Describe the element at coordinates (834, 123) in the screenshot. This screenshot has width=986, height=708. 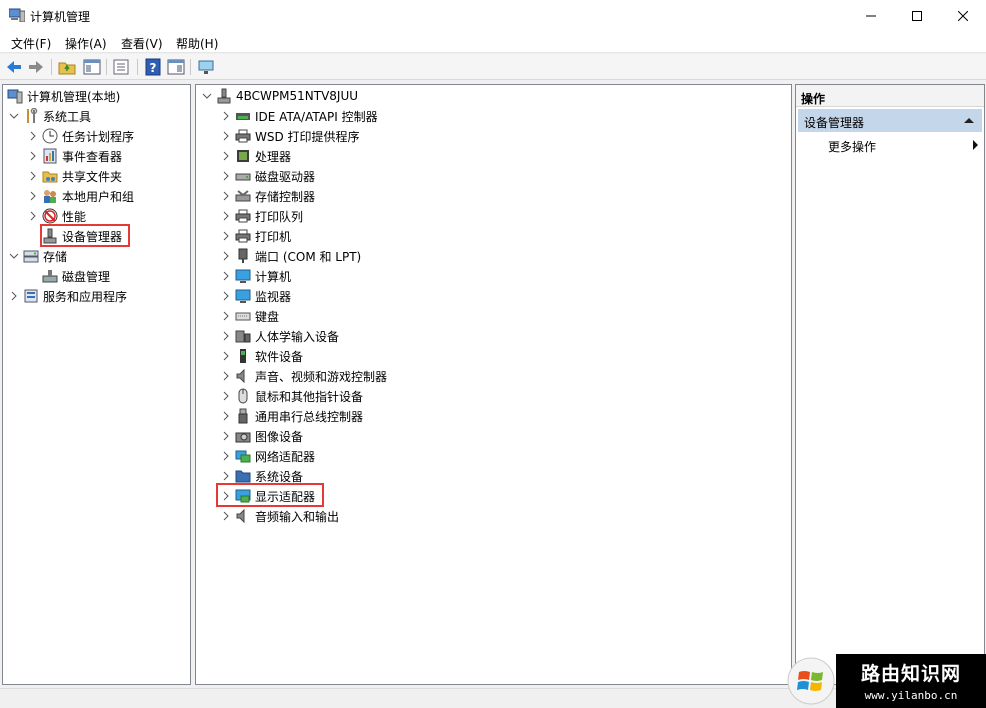
I see `actions-section-label: 设备管理器` at that location.